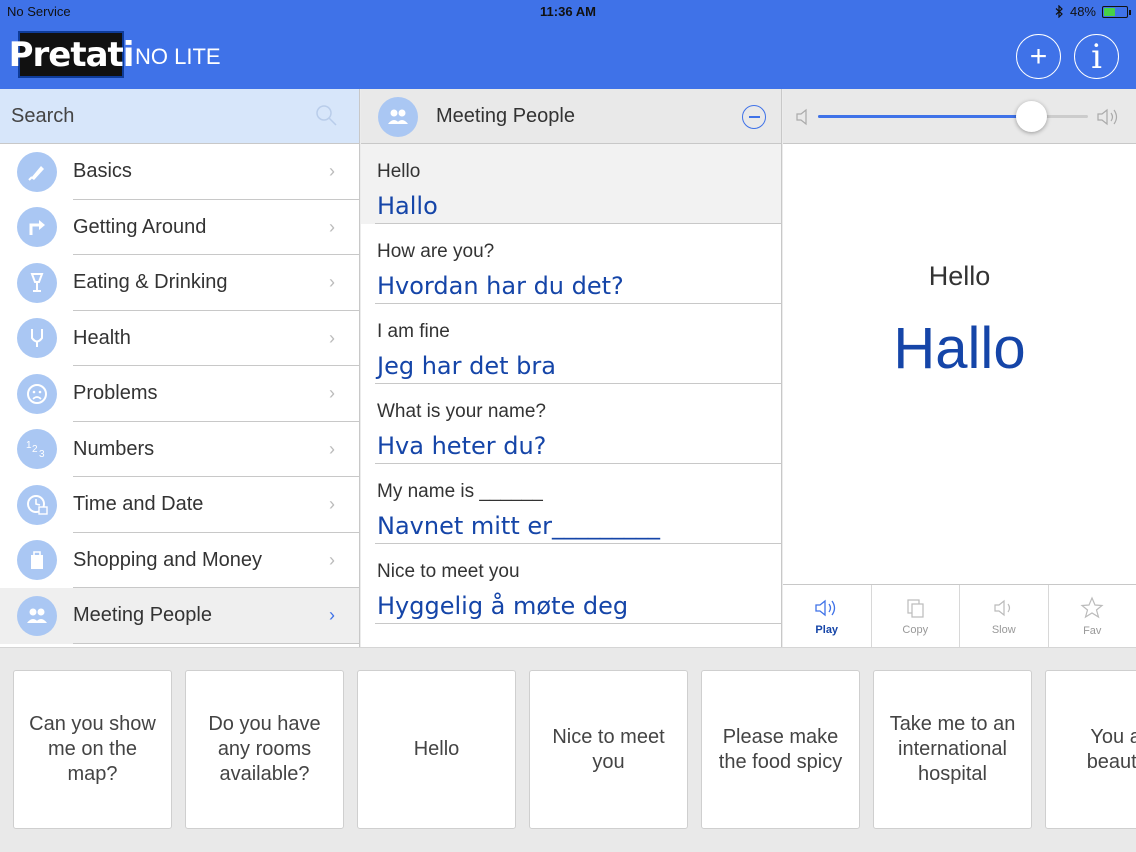 Image resolution: width=1136 pixels, height=852 pixels. Describe the element at coordinates (264, 749) in the screenshot. I see `quick-phrase-card: Do you have any rooms available?` at that location.